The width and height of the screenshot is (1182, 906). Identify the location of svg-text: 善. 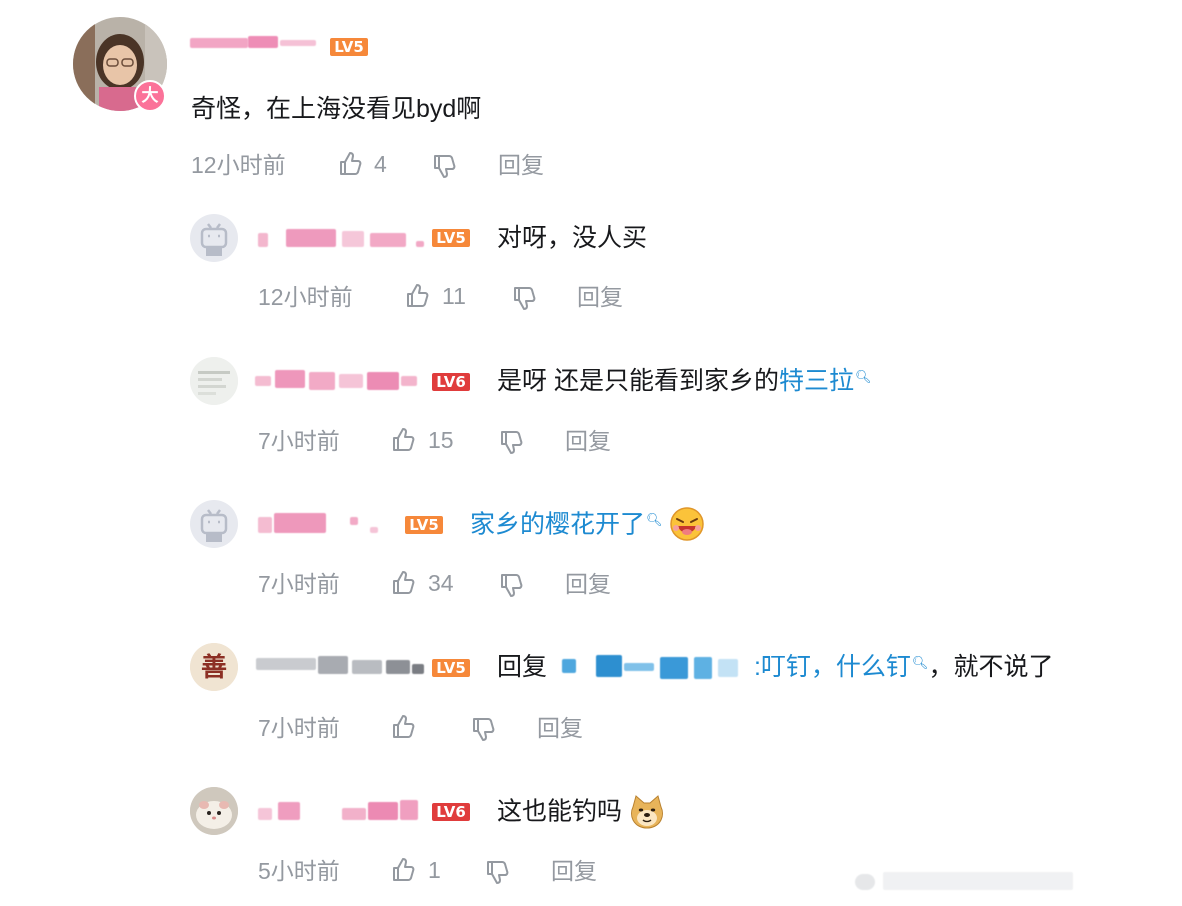
(214, 667).